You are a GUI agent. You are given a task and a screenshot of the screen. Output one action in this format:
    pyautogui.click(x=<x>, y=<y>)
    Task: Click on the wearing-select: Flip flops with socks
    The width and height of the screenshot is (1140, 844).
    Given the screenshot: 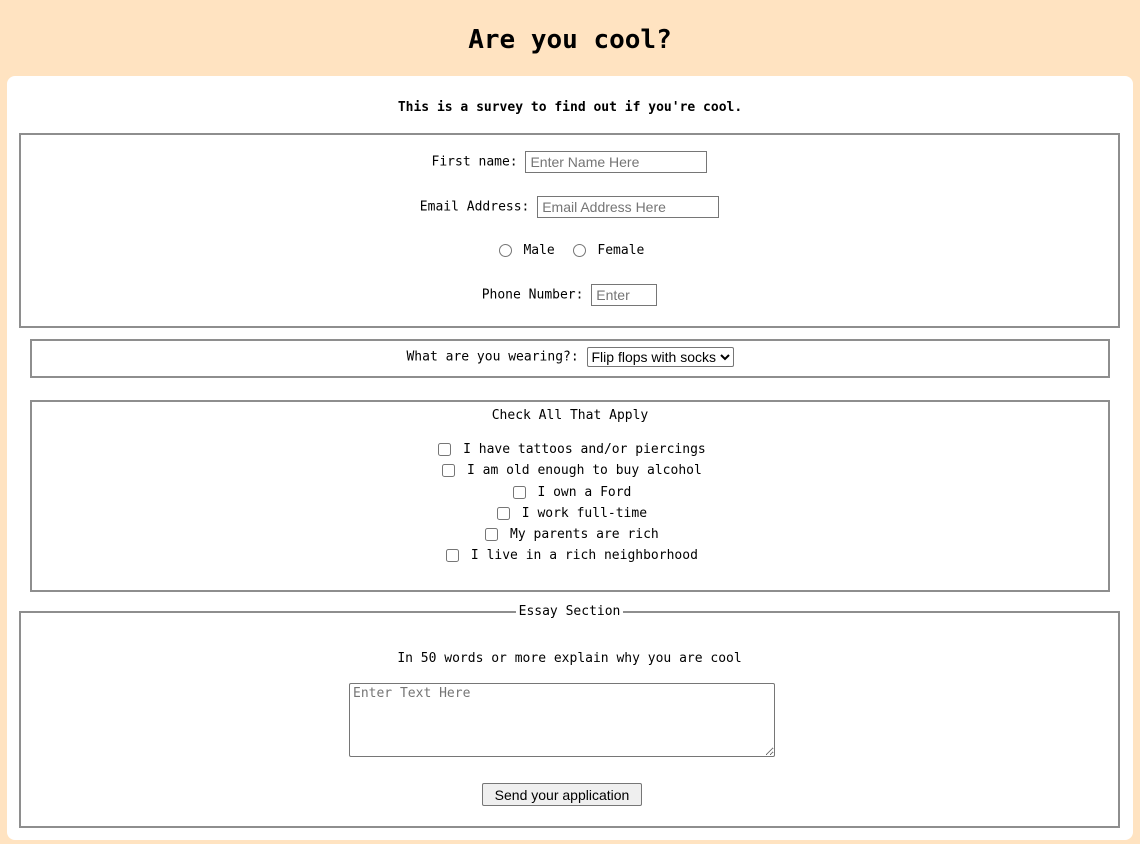 What is the action you would take?
    pyautogui.click(x=660, y=357)
    